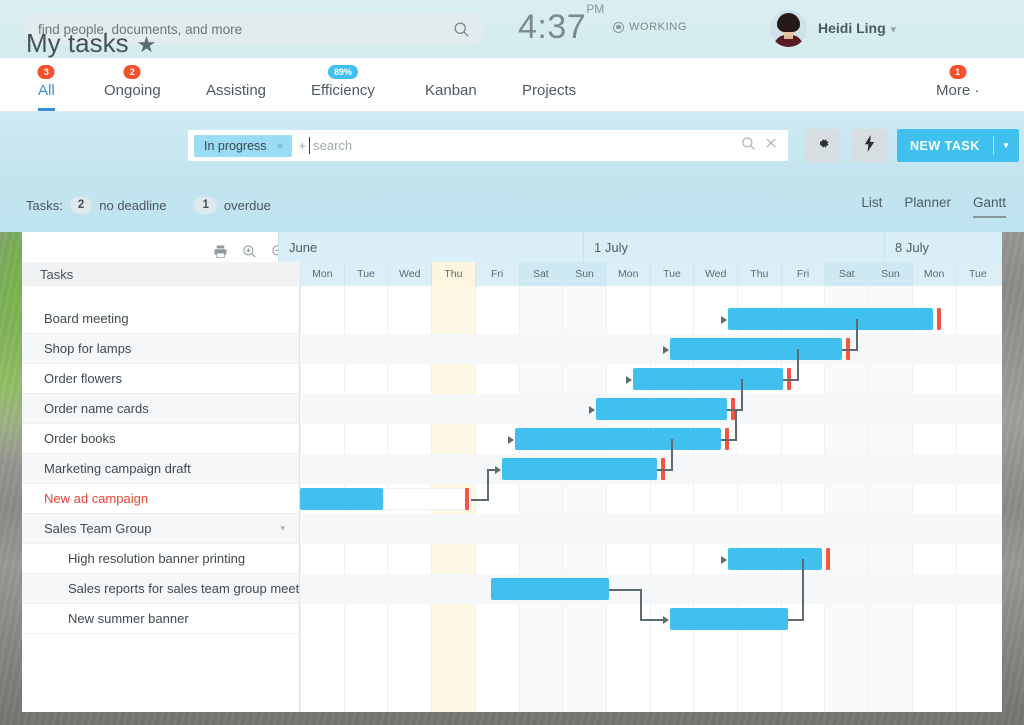 The image size is (1024, 725). Describe the element at coordinates (160, 469) in the screenshot. I see `task-row: Marketing campaign draft` at that location.